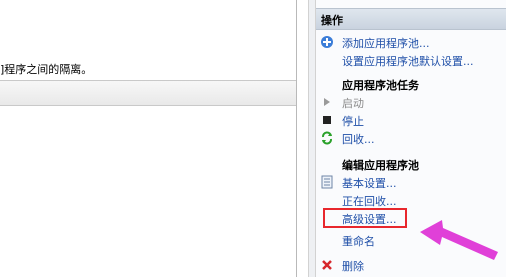  Describe the element at coordinates (327, 102) in the screenshot. I see `play-icon` at that location.